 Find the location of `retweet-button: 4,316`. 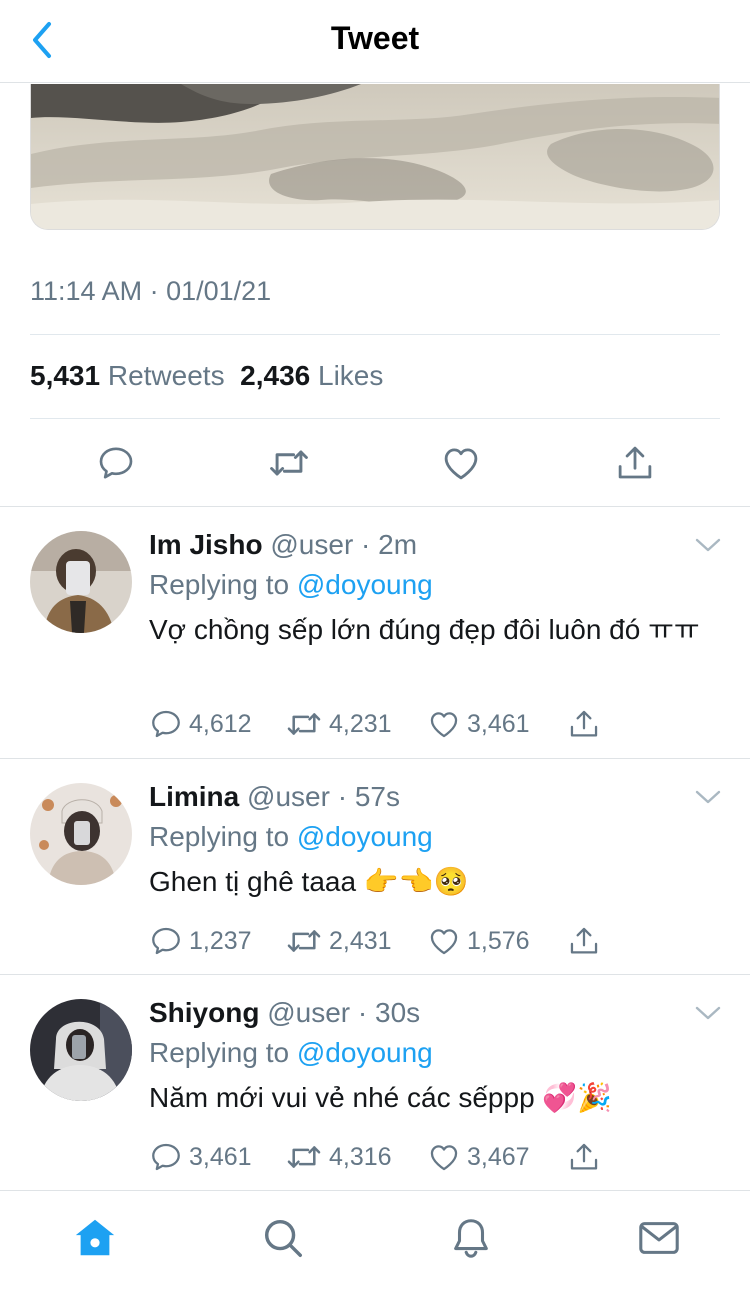

retweet-button: 4,316 is located at coordinates (338, 1157).